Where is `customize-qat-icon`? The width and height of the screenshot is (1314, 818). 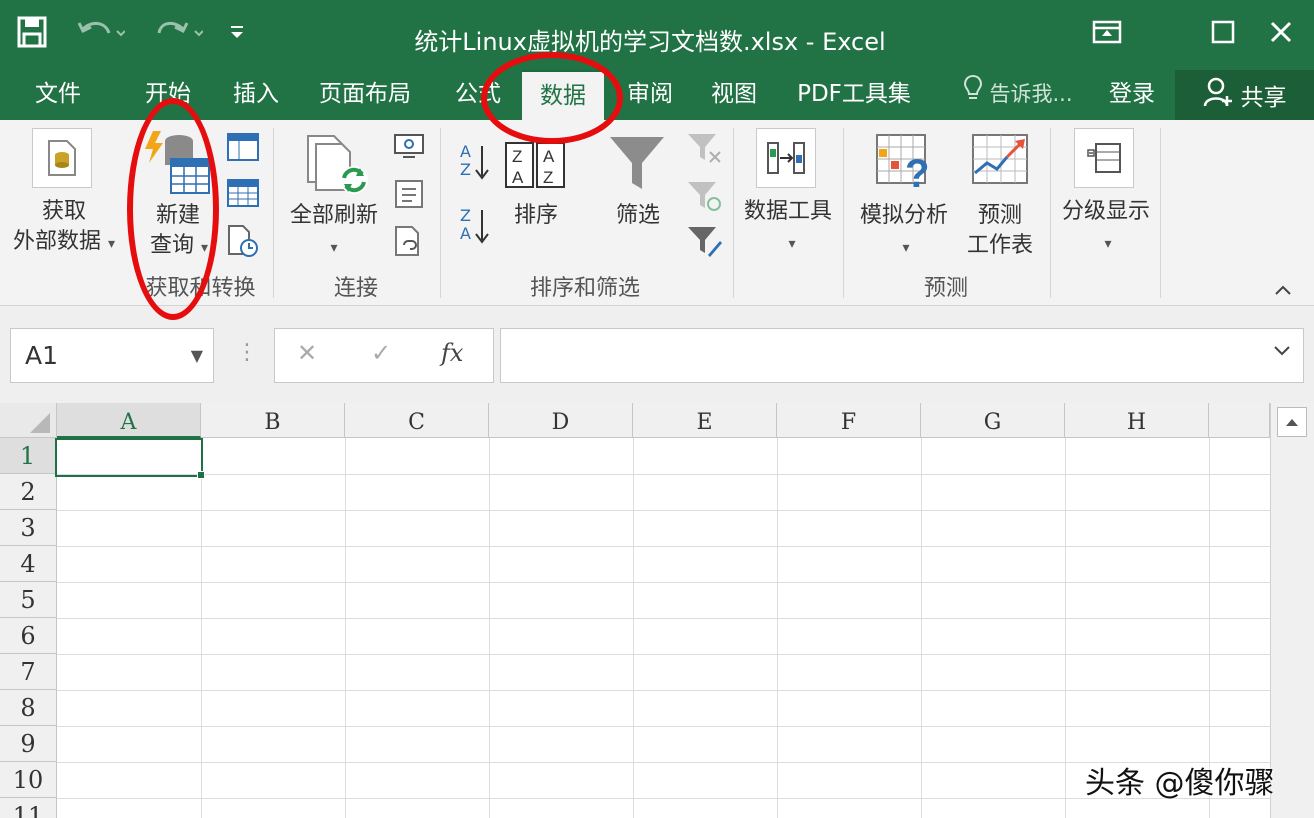 customize-qat-icon is located at coordinates (237, 32).